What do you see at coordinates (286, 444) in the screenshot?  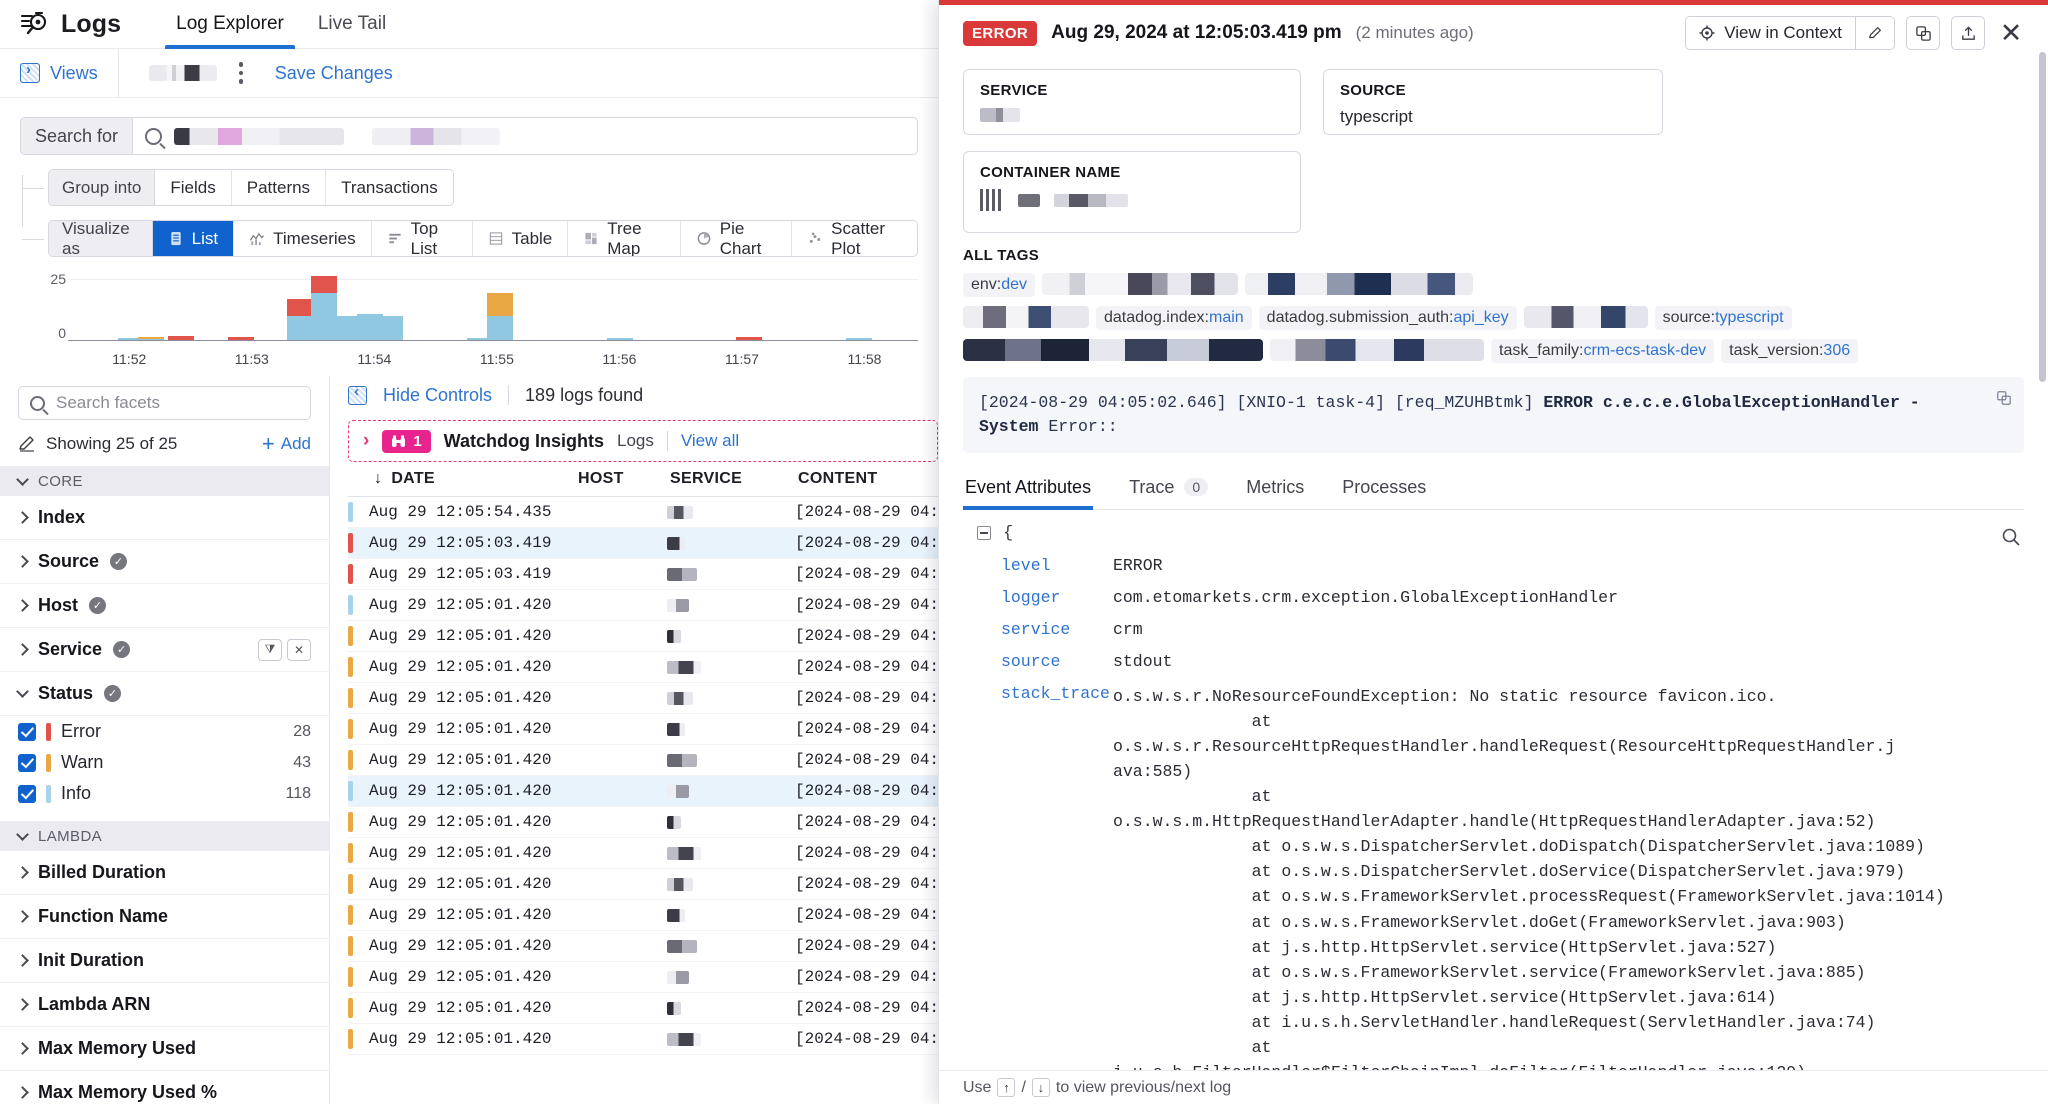 I see `add-facet-button: + Add` at bounding box center [286, 444].